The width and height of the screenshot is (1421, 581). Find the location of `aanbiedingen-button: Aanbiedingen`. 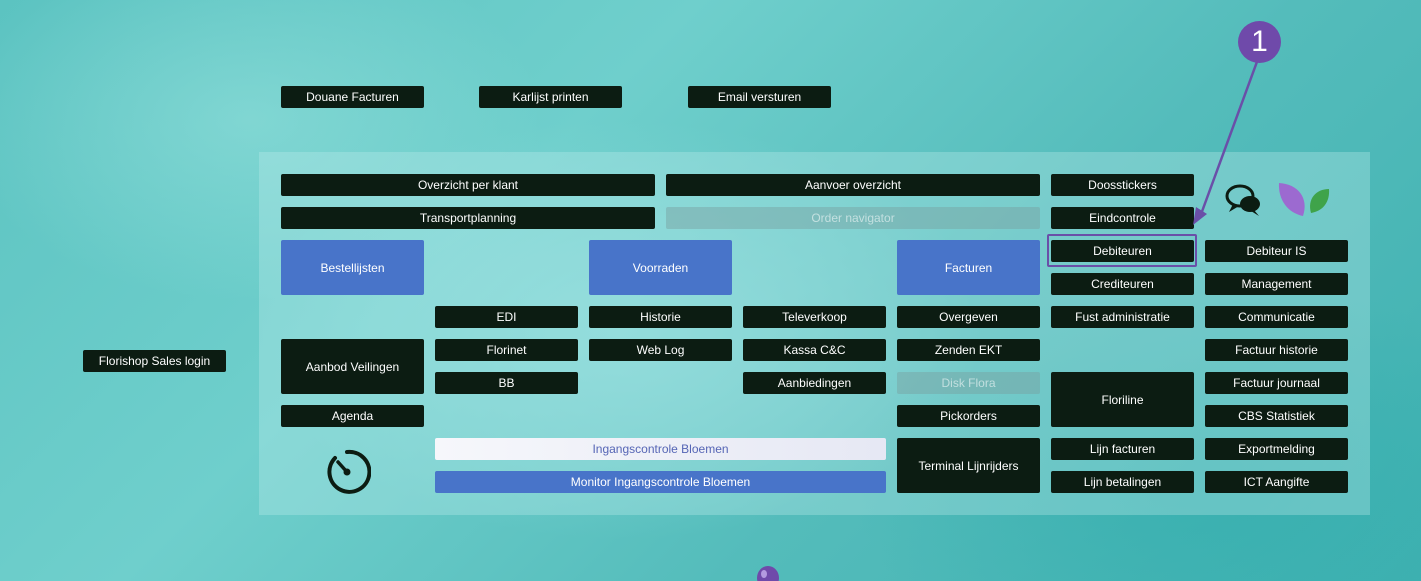

aanbiedingen-button: Aanbiedingen is located at coordinates (814, 383).